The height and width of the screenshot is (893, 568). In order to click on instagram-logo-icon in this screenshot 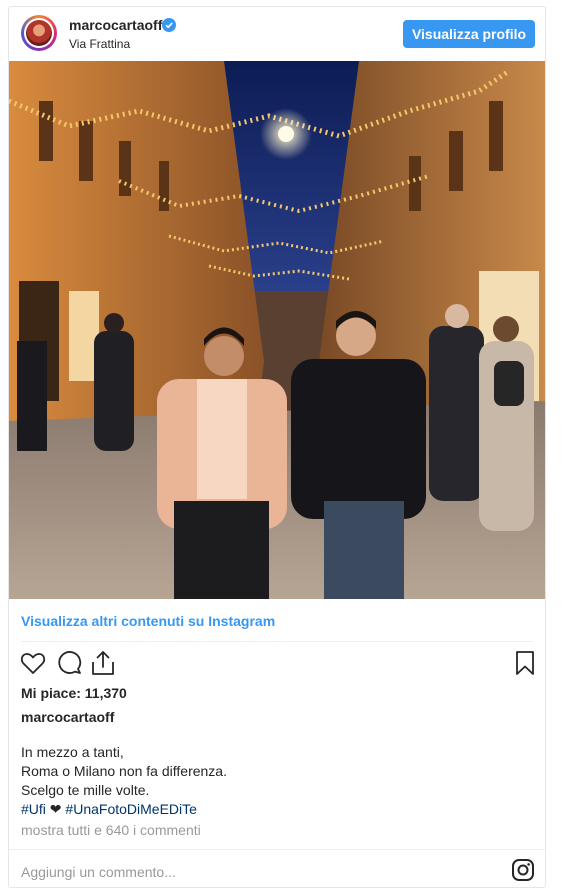, I will do `click(523, 870)`.